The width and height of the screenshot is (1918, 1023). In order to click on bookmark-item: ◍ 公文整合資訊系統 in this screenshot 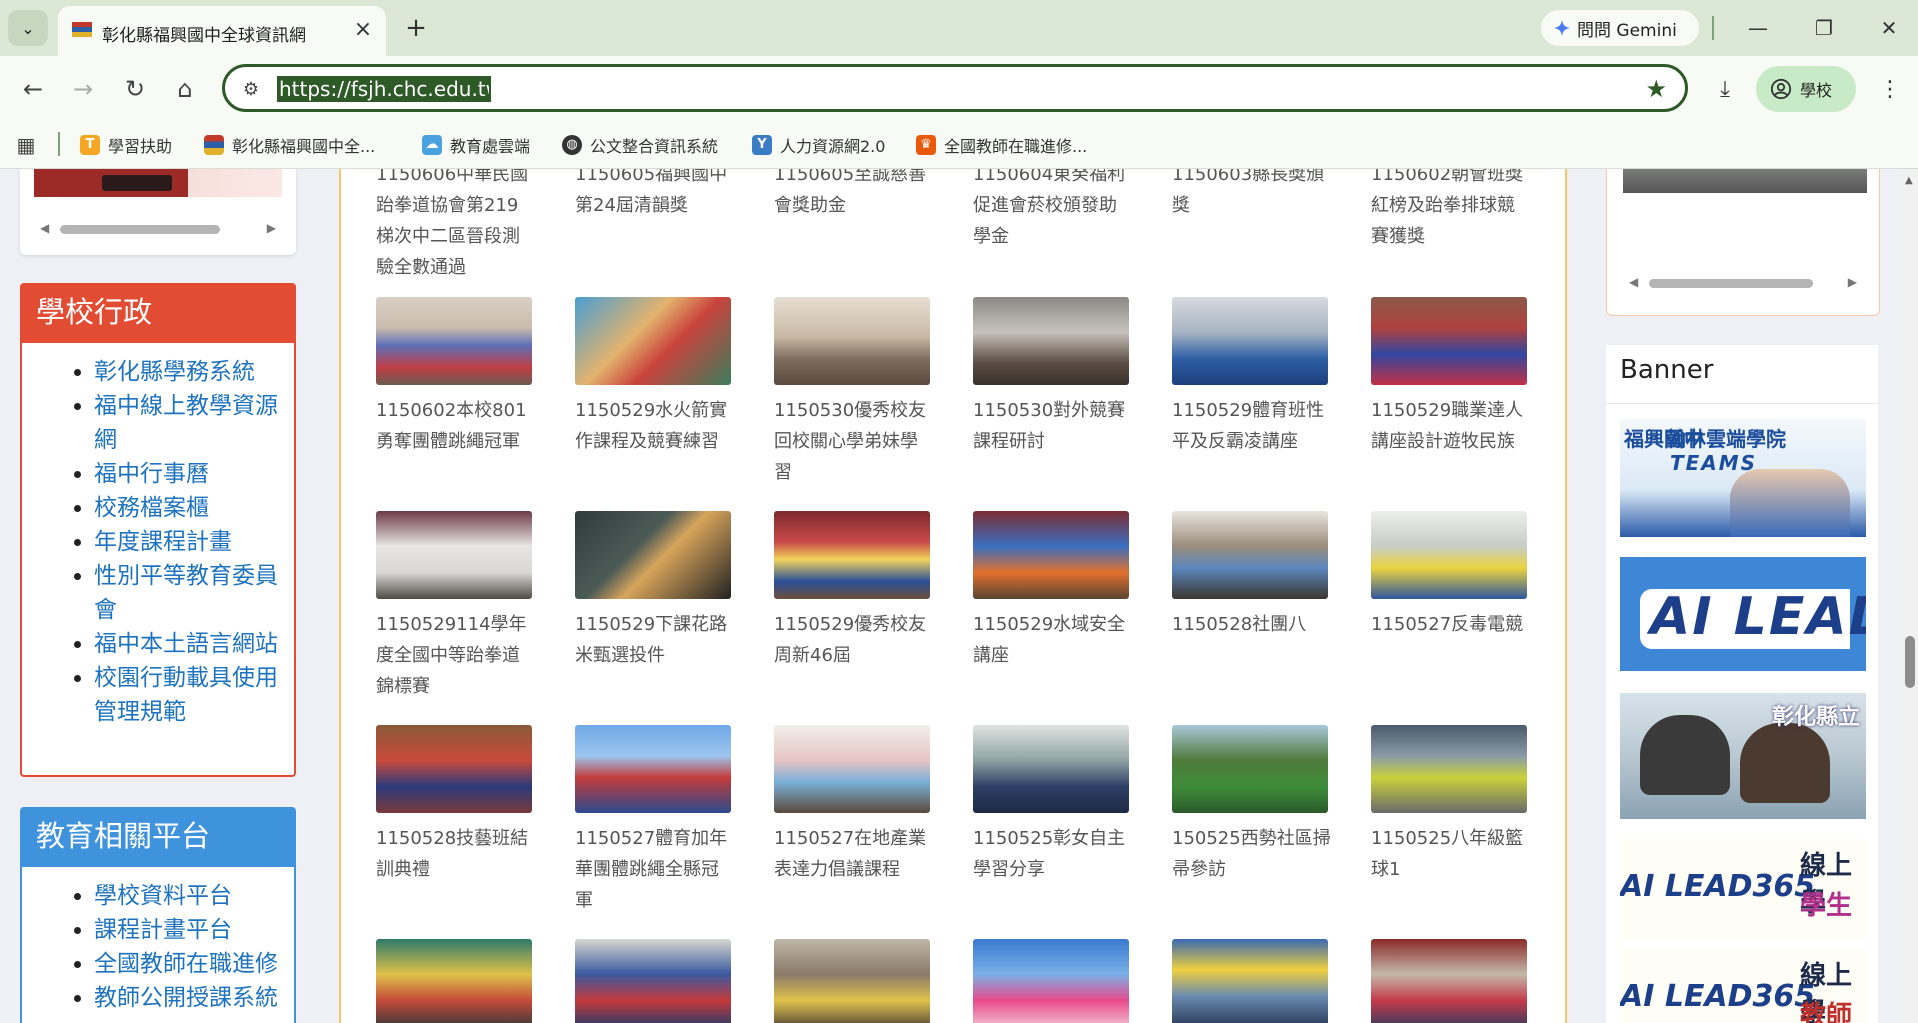, I will do `click(640, 145)`.